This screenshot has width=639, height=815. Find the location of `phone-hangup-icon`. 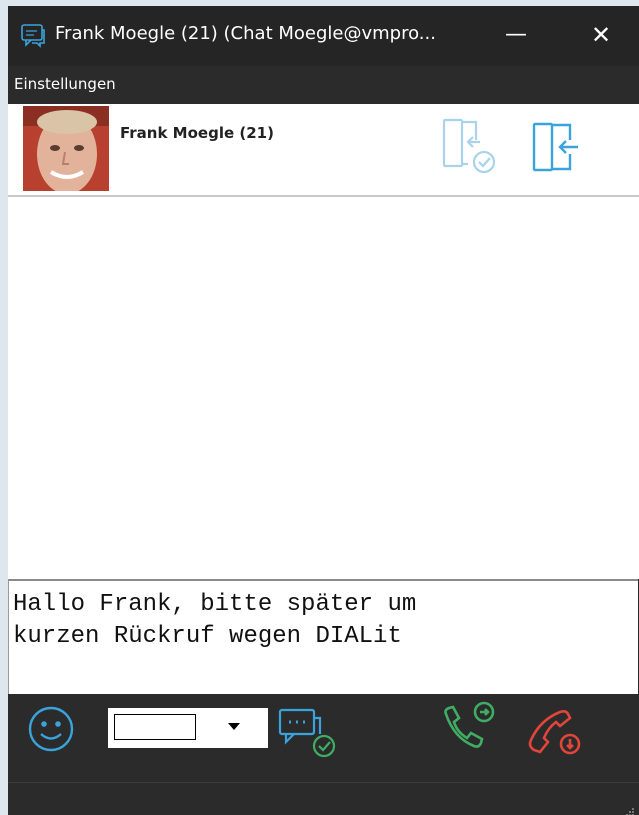

phone-hangup-icon is located at coordinates (555, 731).